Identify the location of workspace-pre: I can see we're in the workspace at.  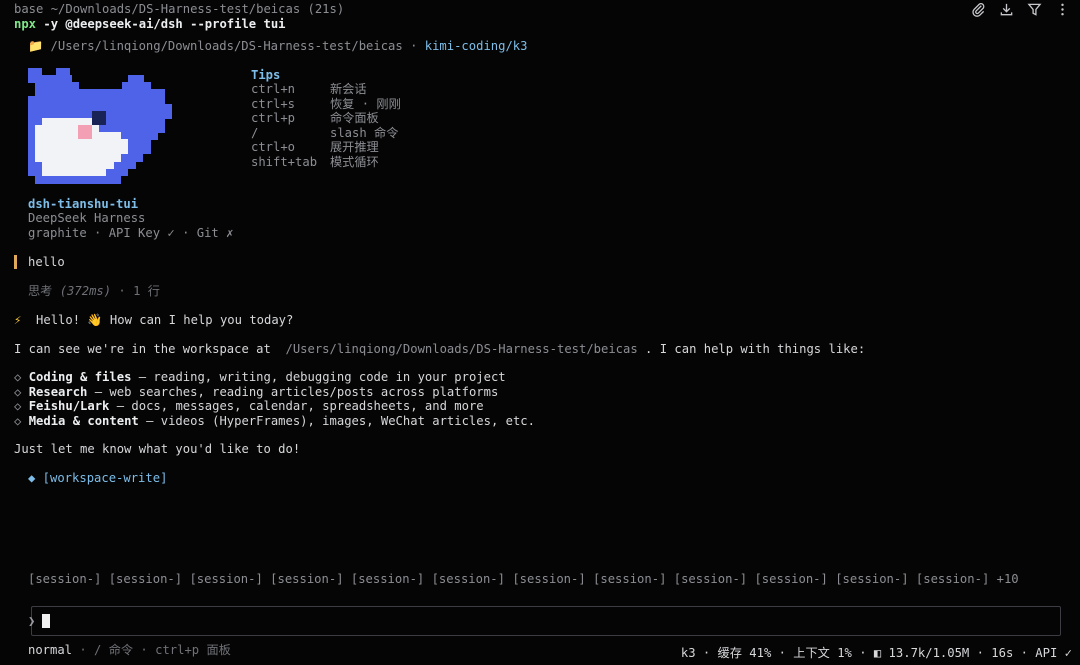
(146, 349).